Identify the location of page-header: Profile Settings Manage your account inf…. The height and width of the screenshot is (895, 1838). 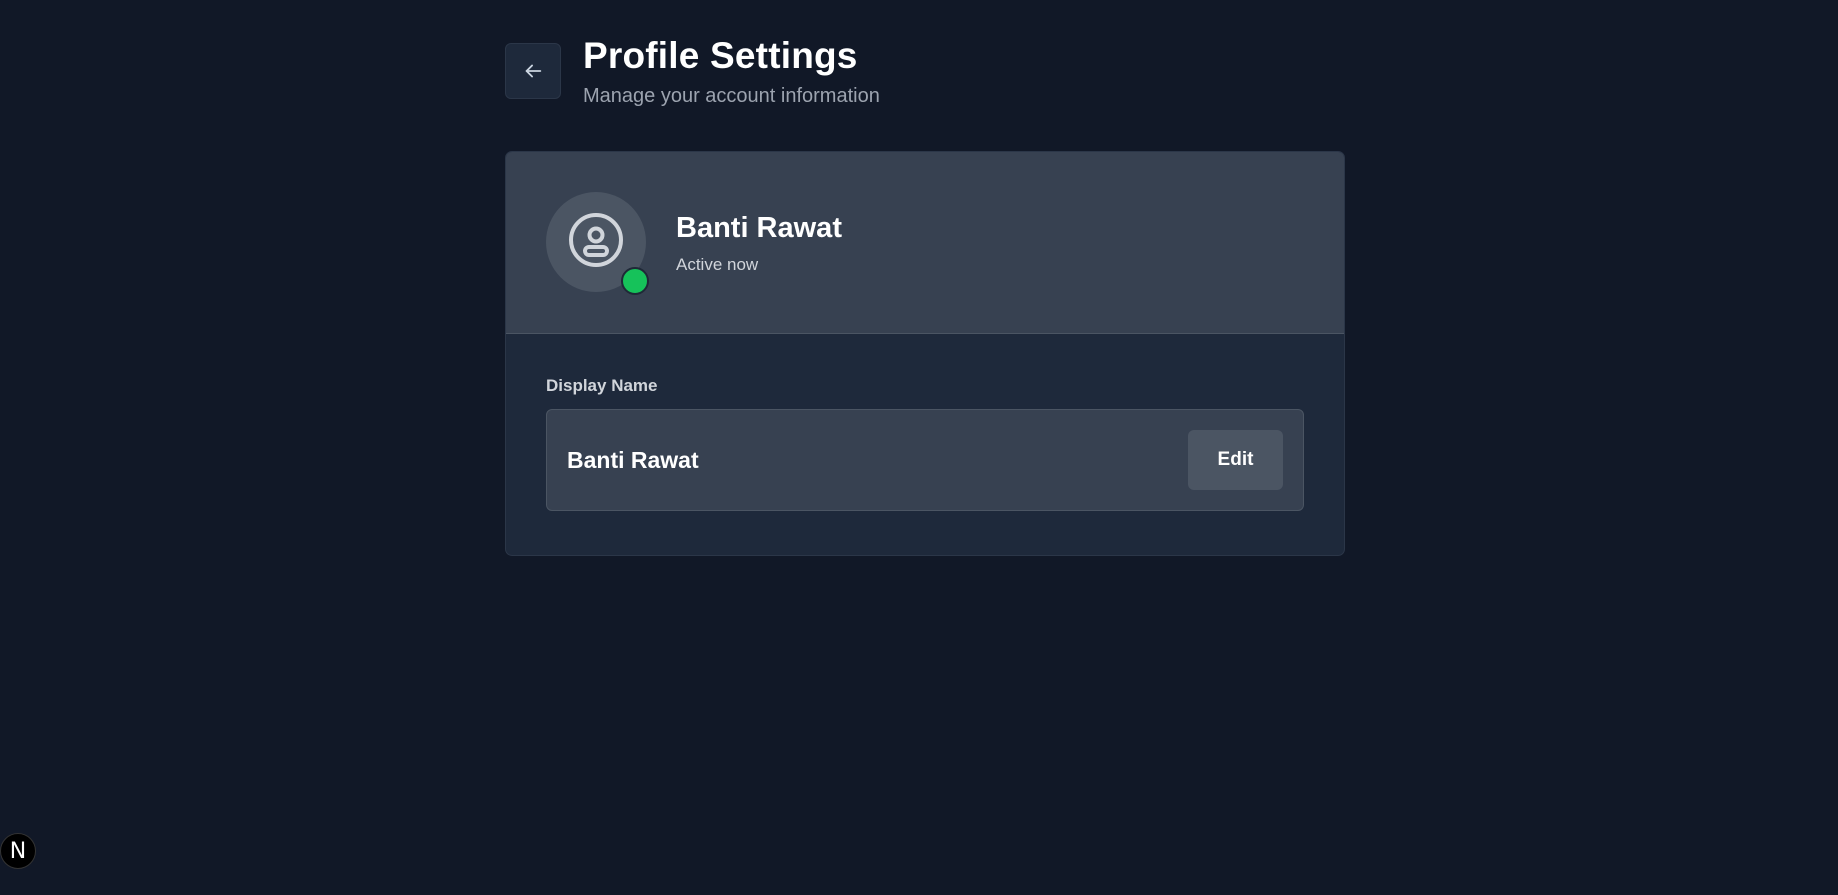
(692, 72).